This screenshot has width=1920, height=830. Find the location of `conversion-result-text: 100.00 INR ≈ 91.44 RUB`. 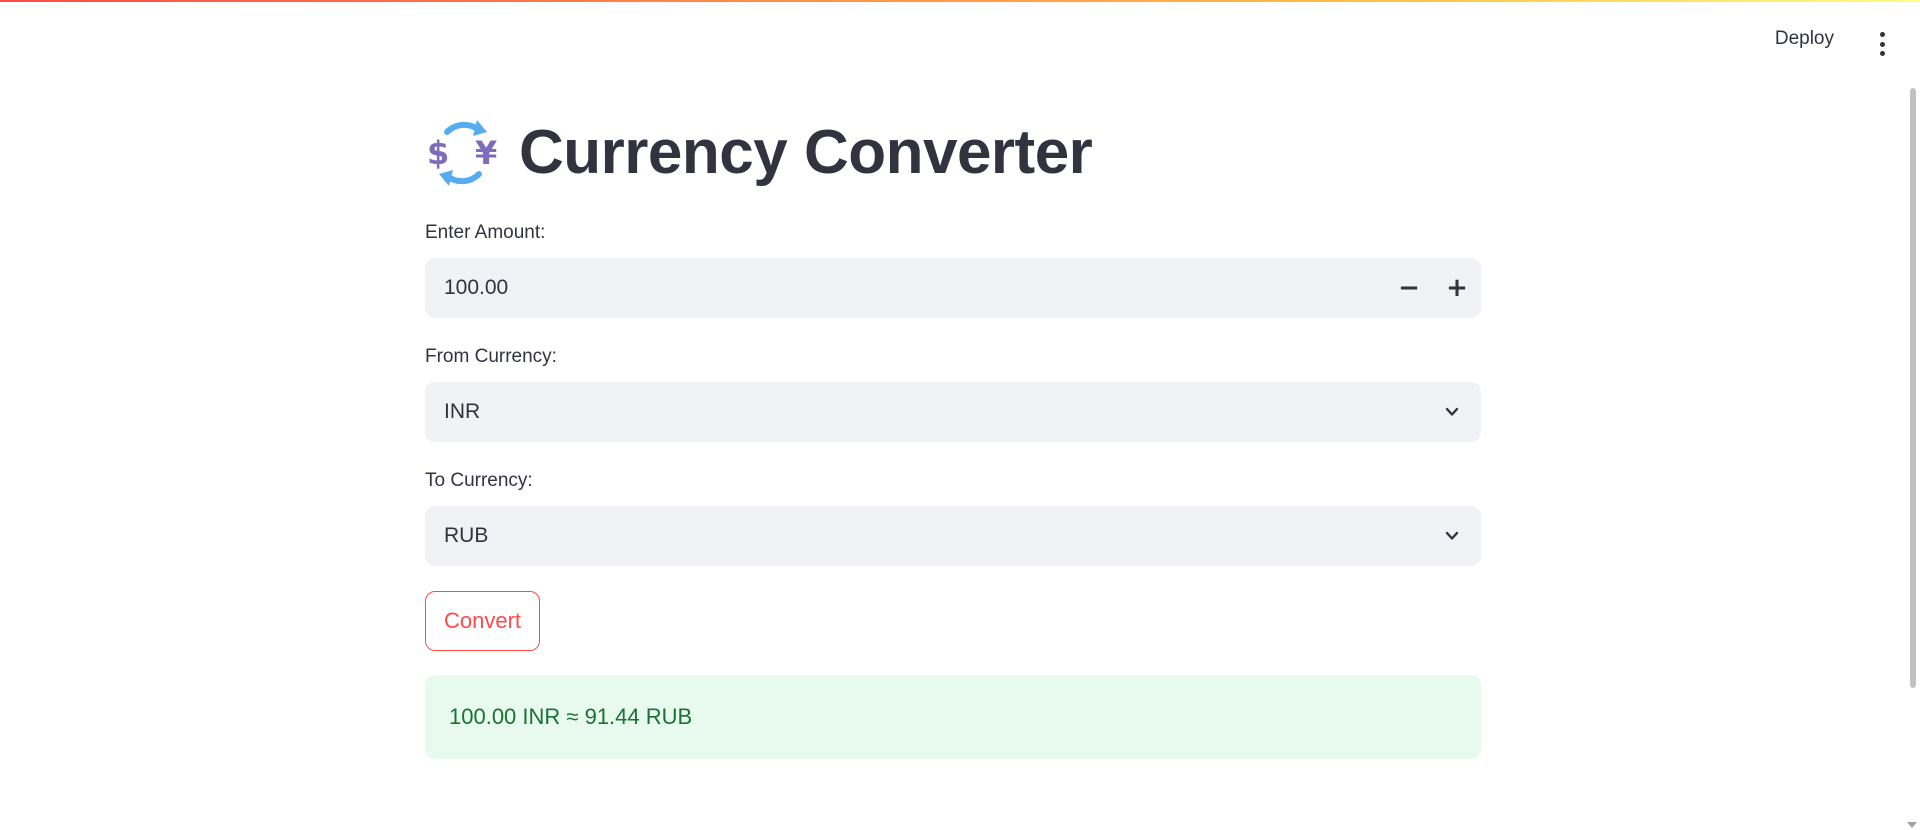

conversion-result-text: 100.00 INR ≈ 91.44 RUB is located at coordinates (571, 716).